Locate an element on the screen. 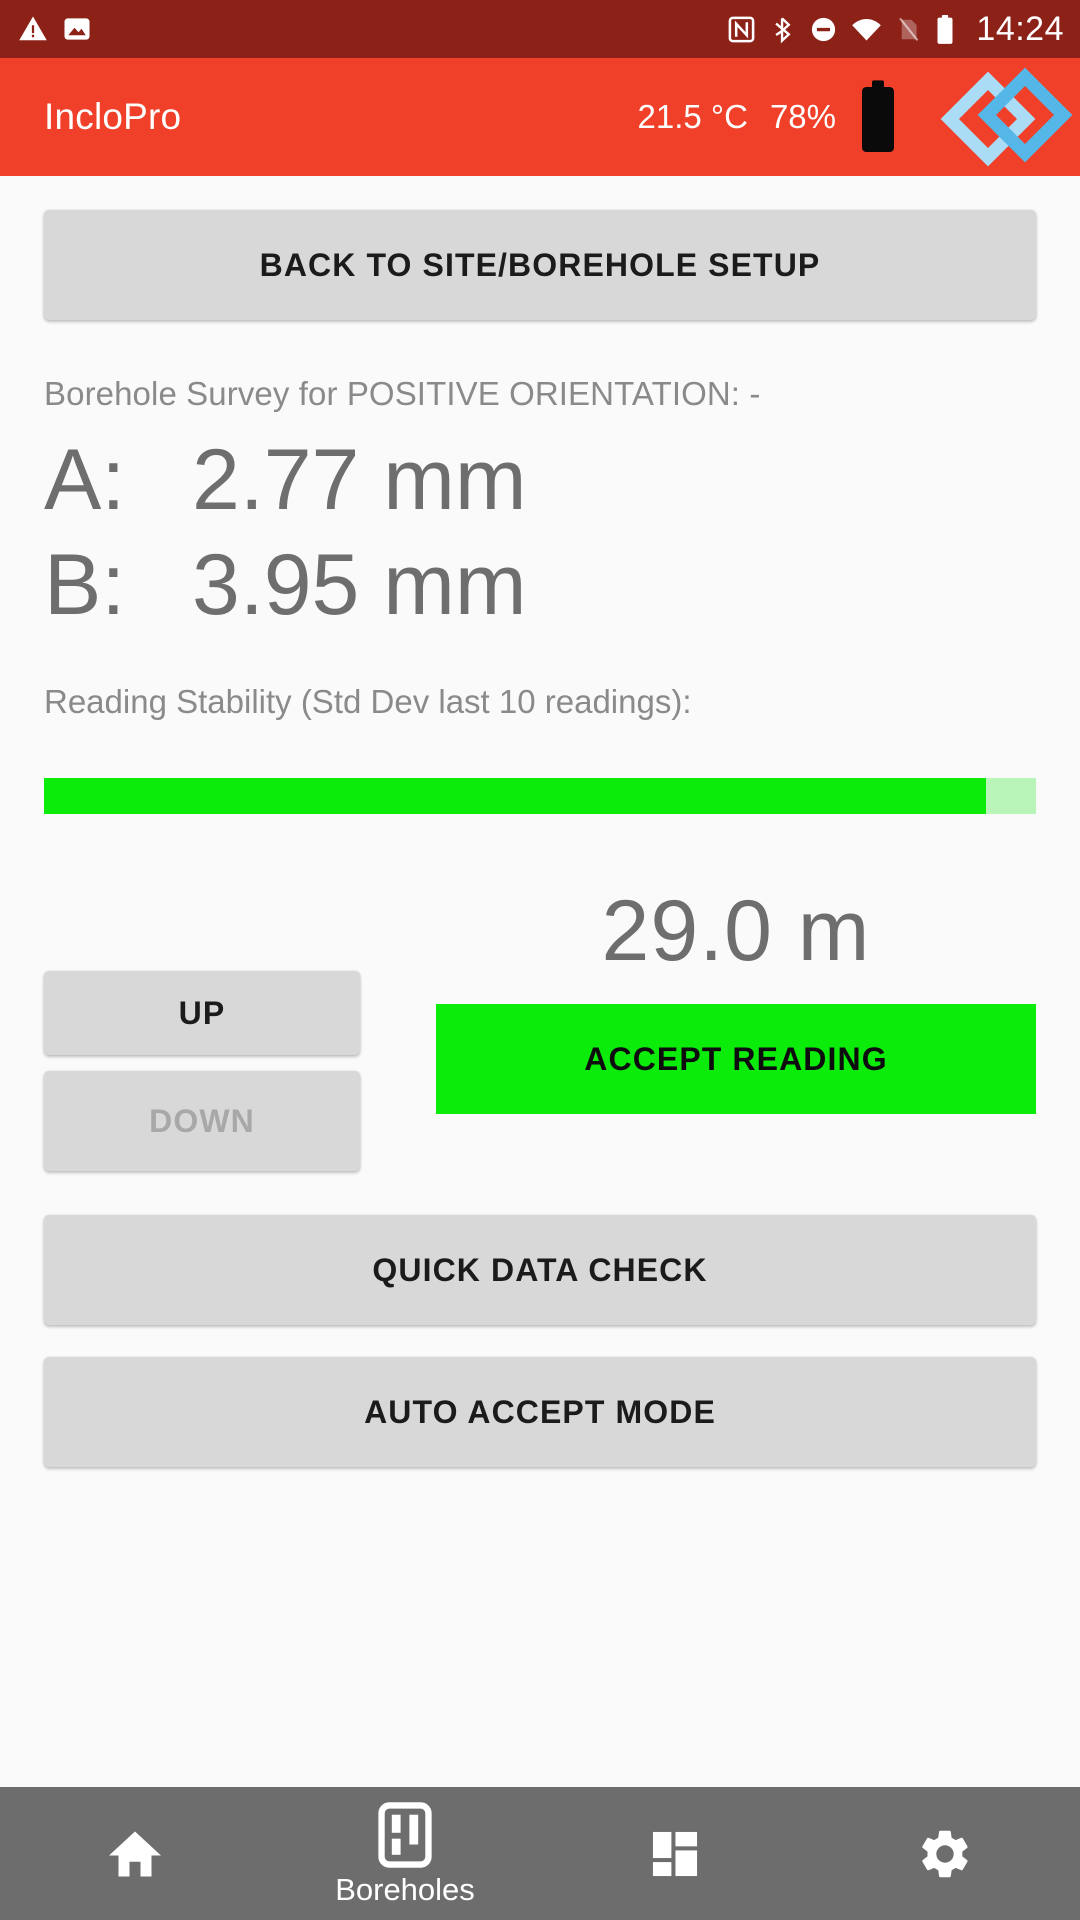 This screenshot has width=1080, height=1920. do-not-disturb-icon is located at coordinates (823, 29).